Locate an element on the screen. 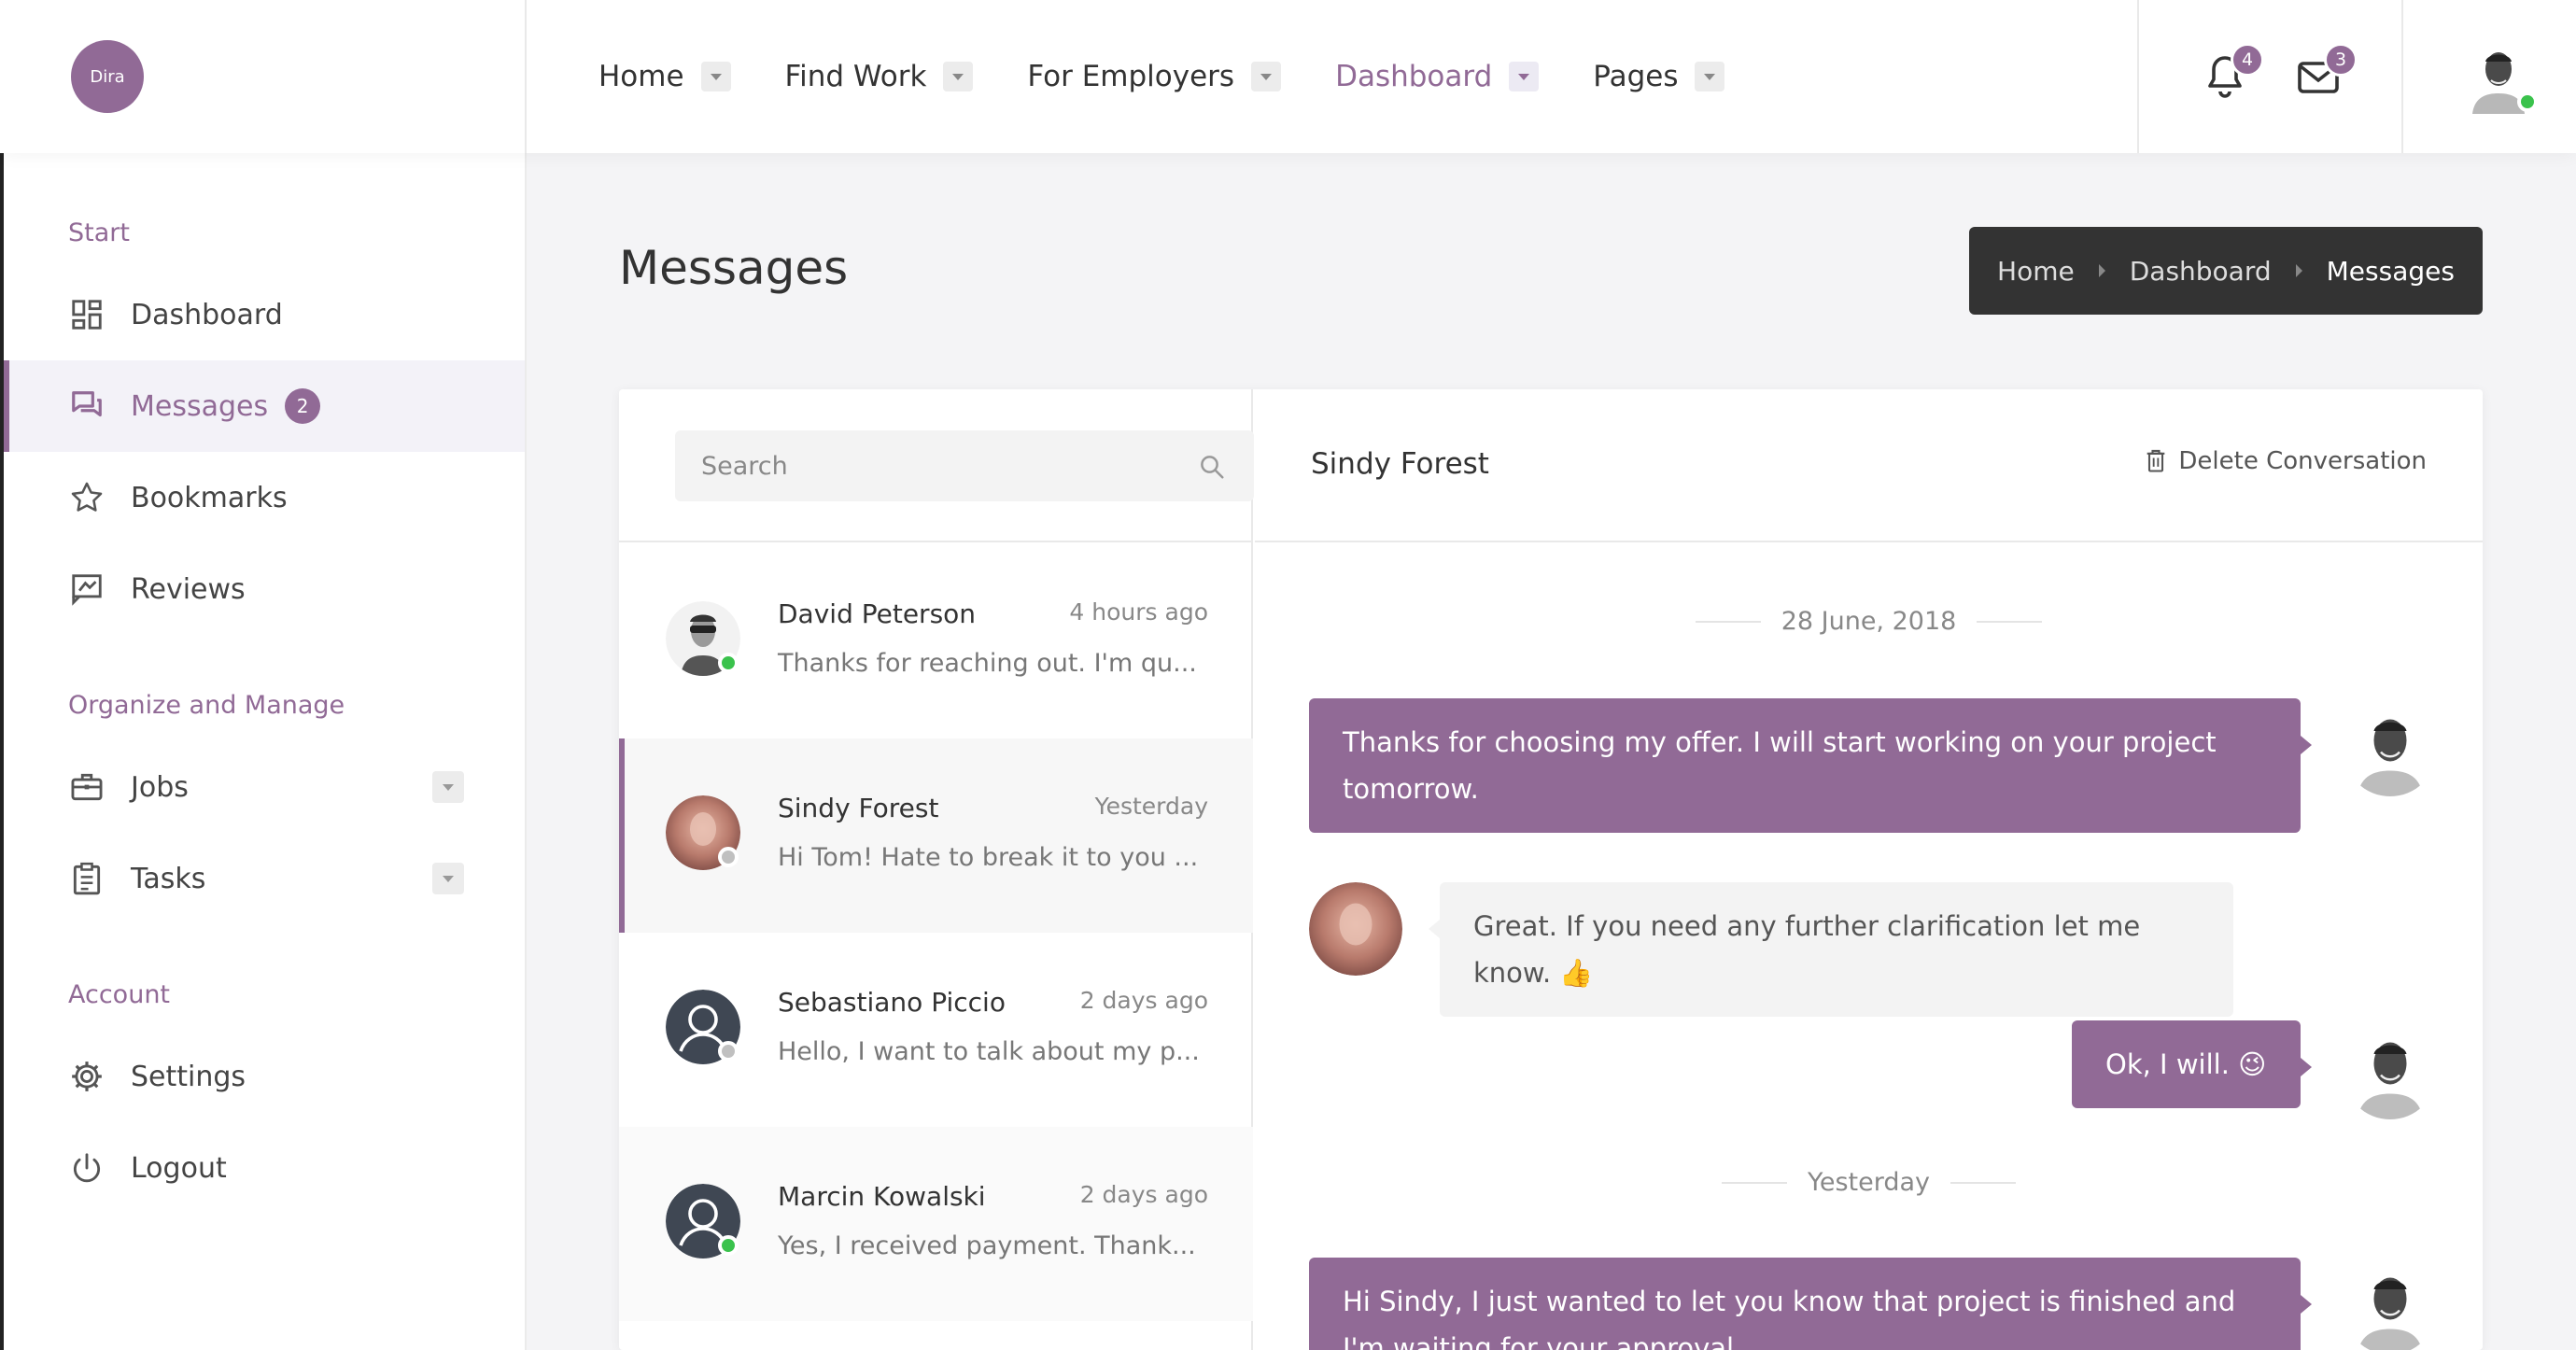 Image resolution: width=2576 pixels, height=1350 pixels. sidebar-item-label: Settings is located at coordinates (189, 1076).